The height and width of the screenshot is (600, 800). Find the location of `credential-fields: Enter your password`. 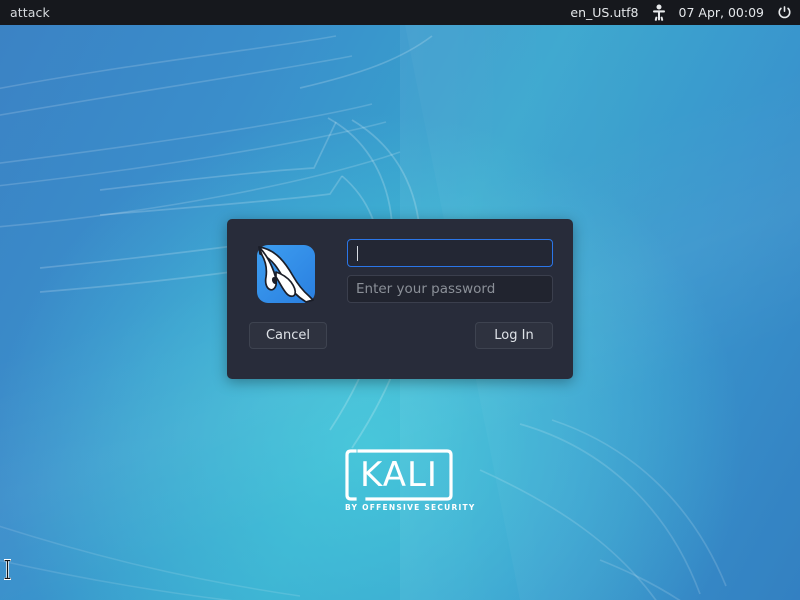

credential-fields: Enter your password is located at coordinates (450, 270).